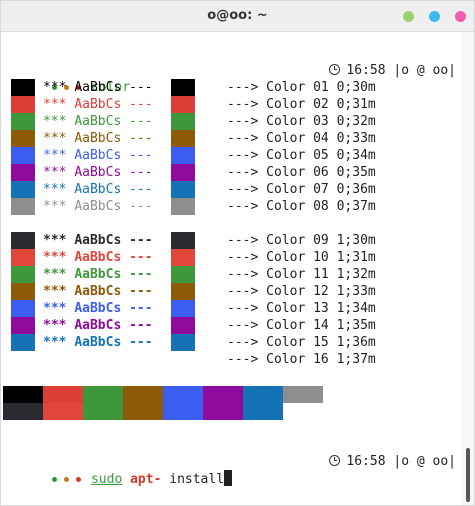  I want to click on color-row: *** AaBbCs --- ---> Color 04 0;33m, so click(231, 138).